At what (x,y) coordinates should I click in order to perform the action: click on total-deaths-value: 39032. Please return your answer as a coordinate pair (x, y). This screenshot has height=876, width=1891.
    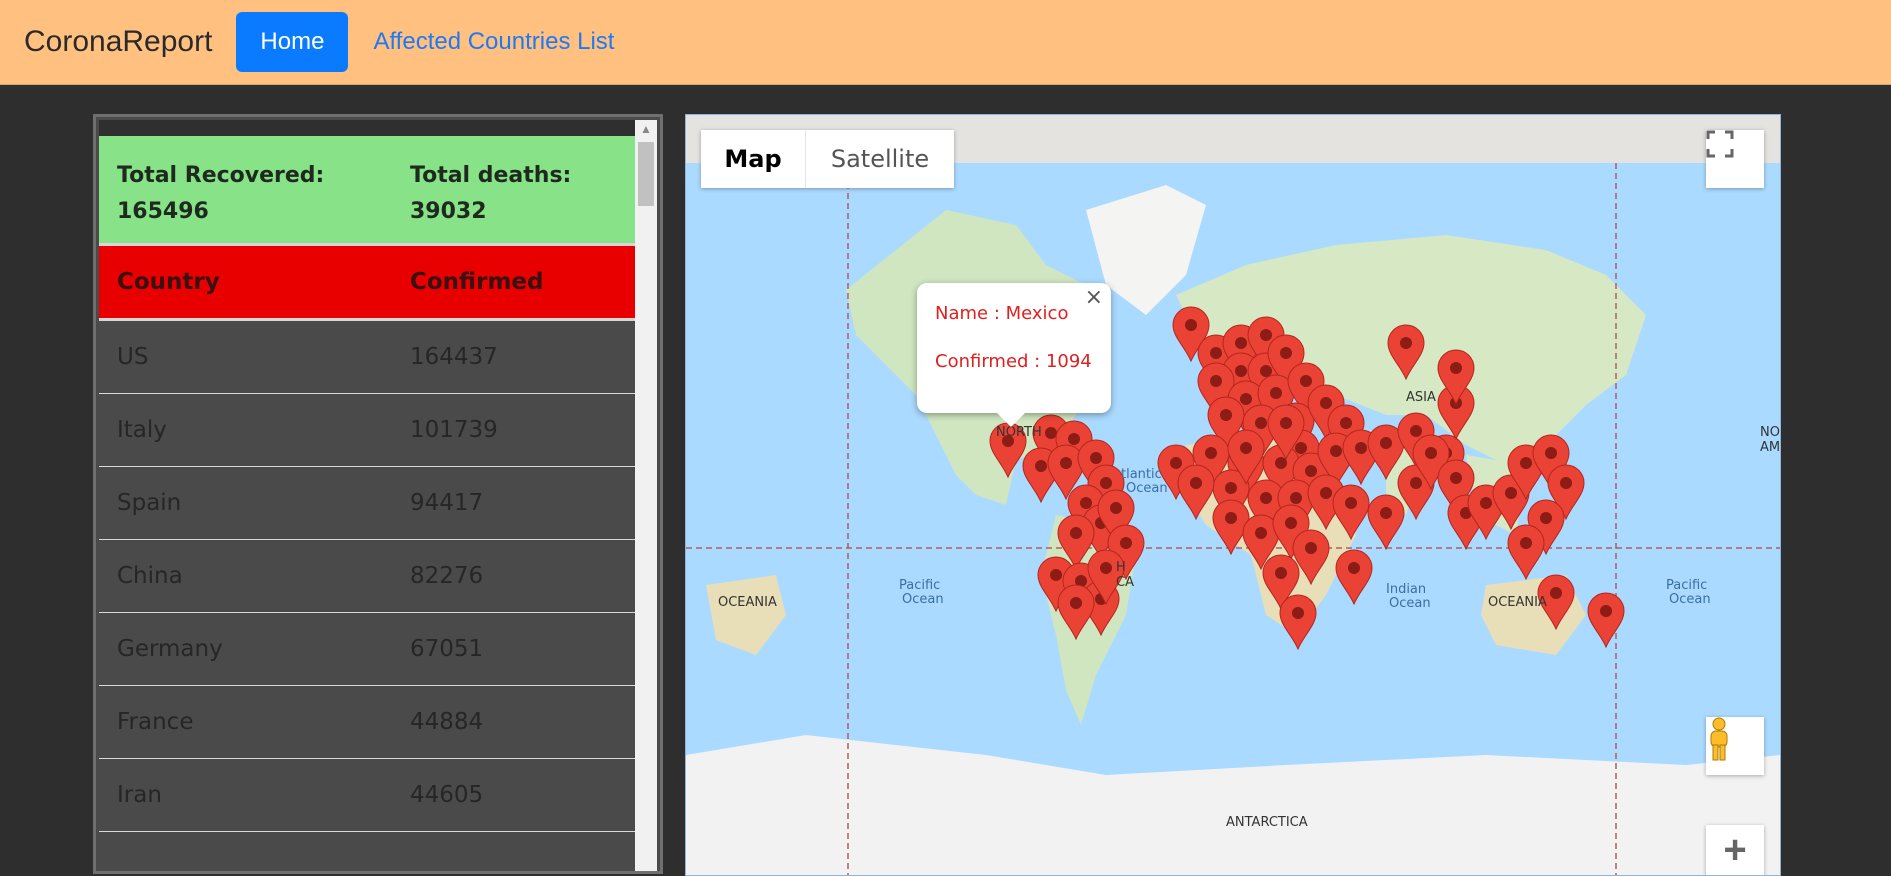
    Looking at the image, I should click on (448, 211).